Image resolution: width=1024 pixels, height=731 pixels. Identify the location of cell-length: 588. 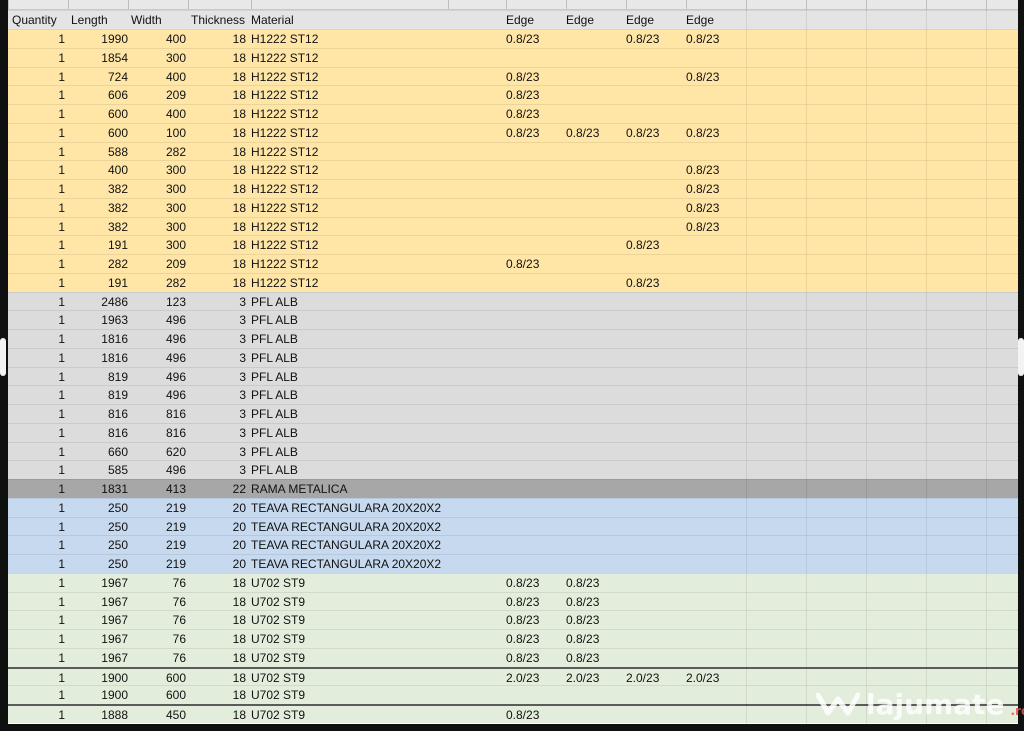
(98, 152).